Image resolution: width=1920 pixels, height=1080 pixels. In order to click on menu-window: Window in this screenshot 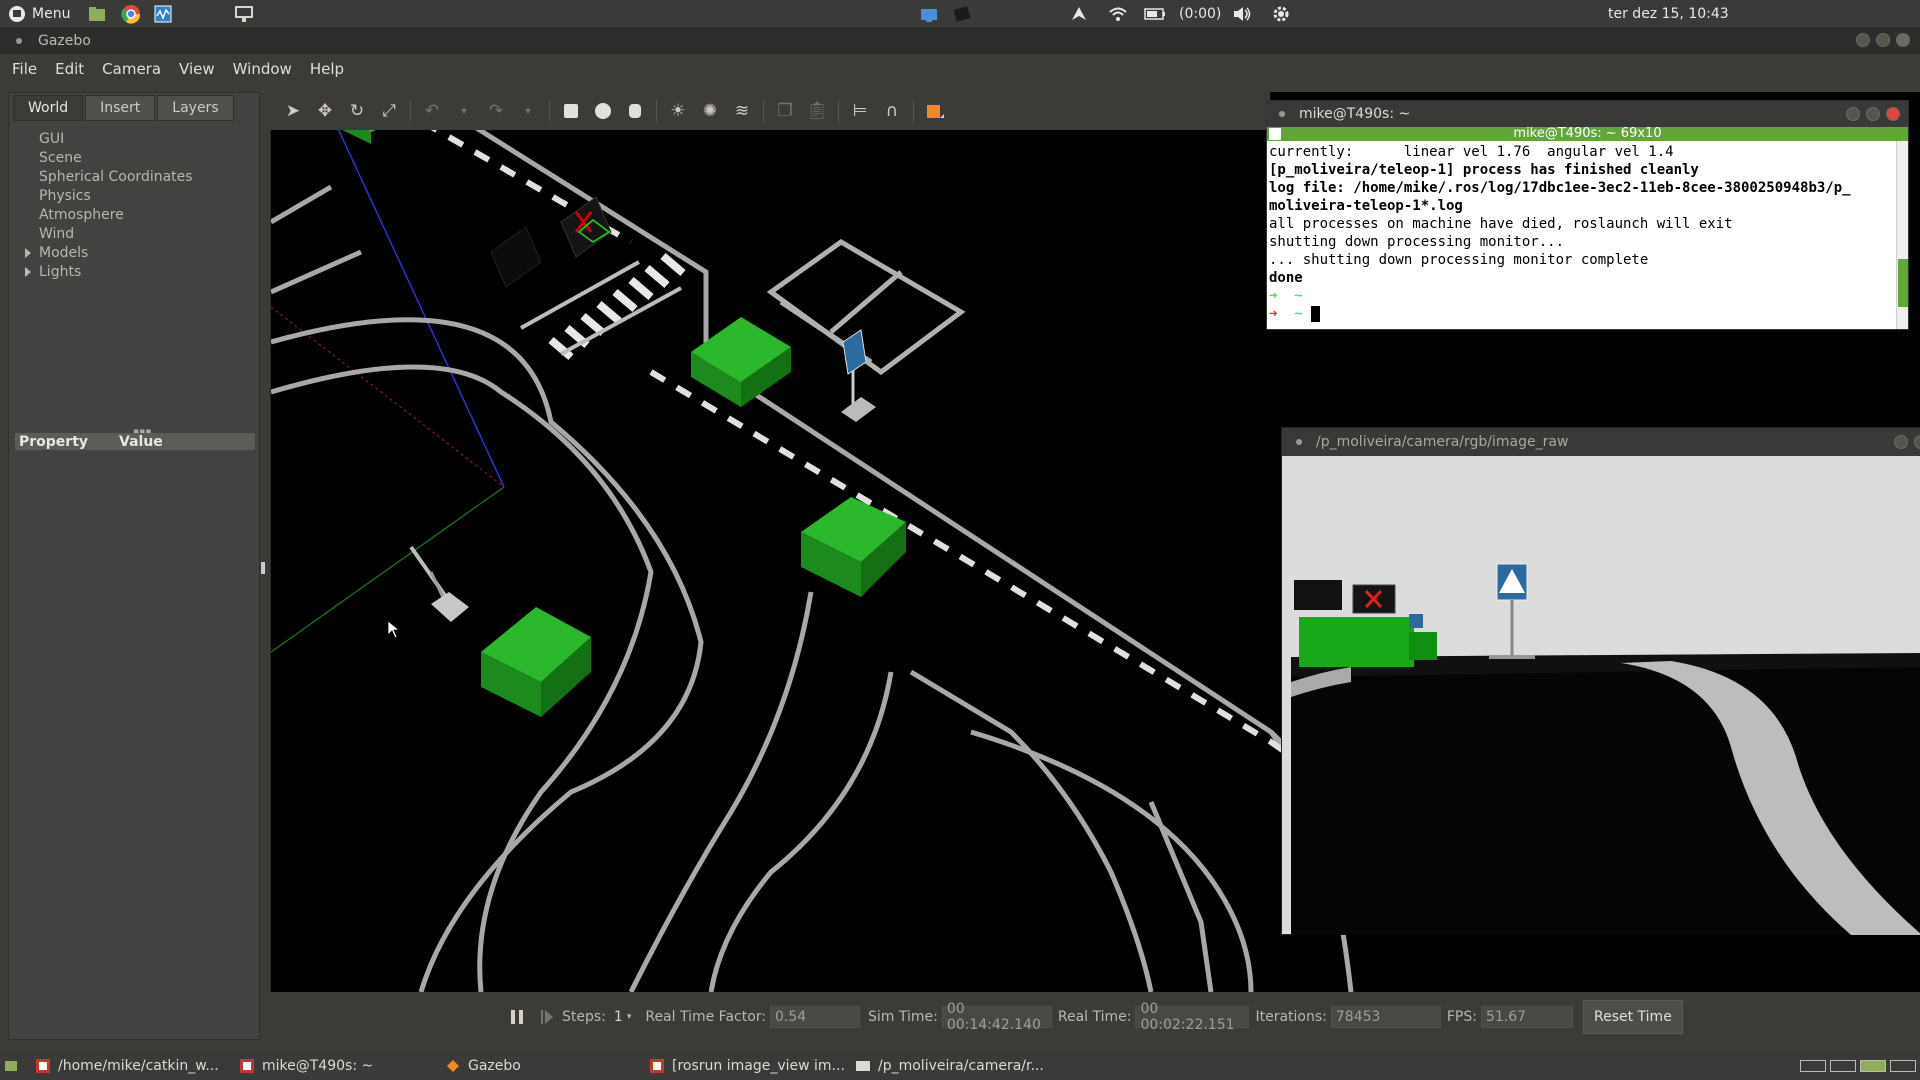, I will do `click(262, 69)`.